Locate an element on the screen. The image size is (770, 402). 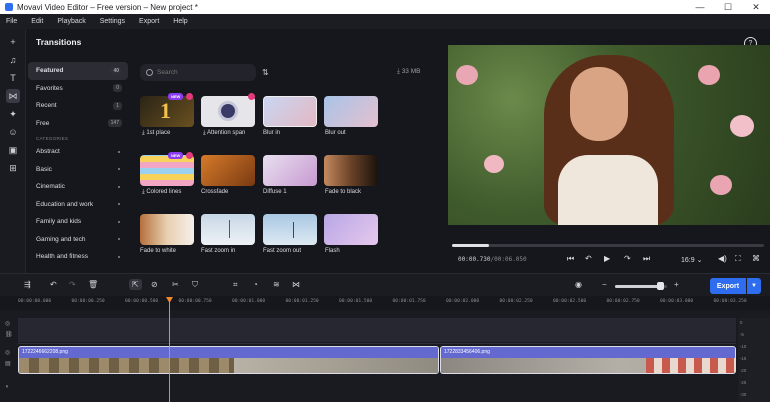
magnet-icon: ◉ is located at coordinates (578, 284).